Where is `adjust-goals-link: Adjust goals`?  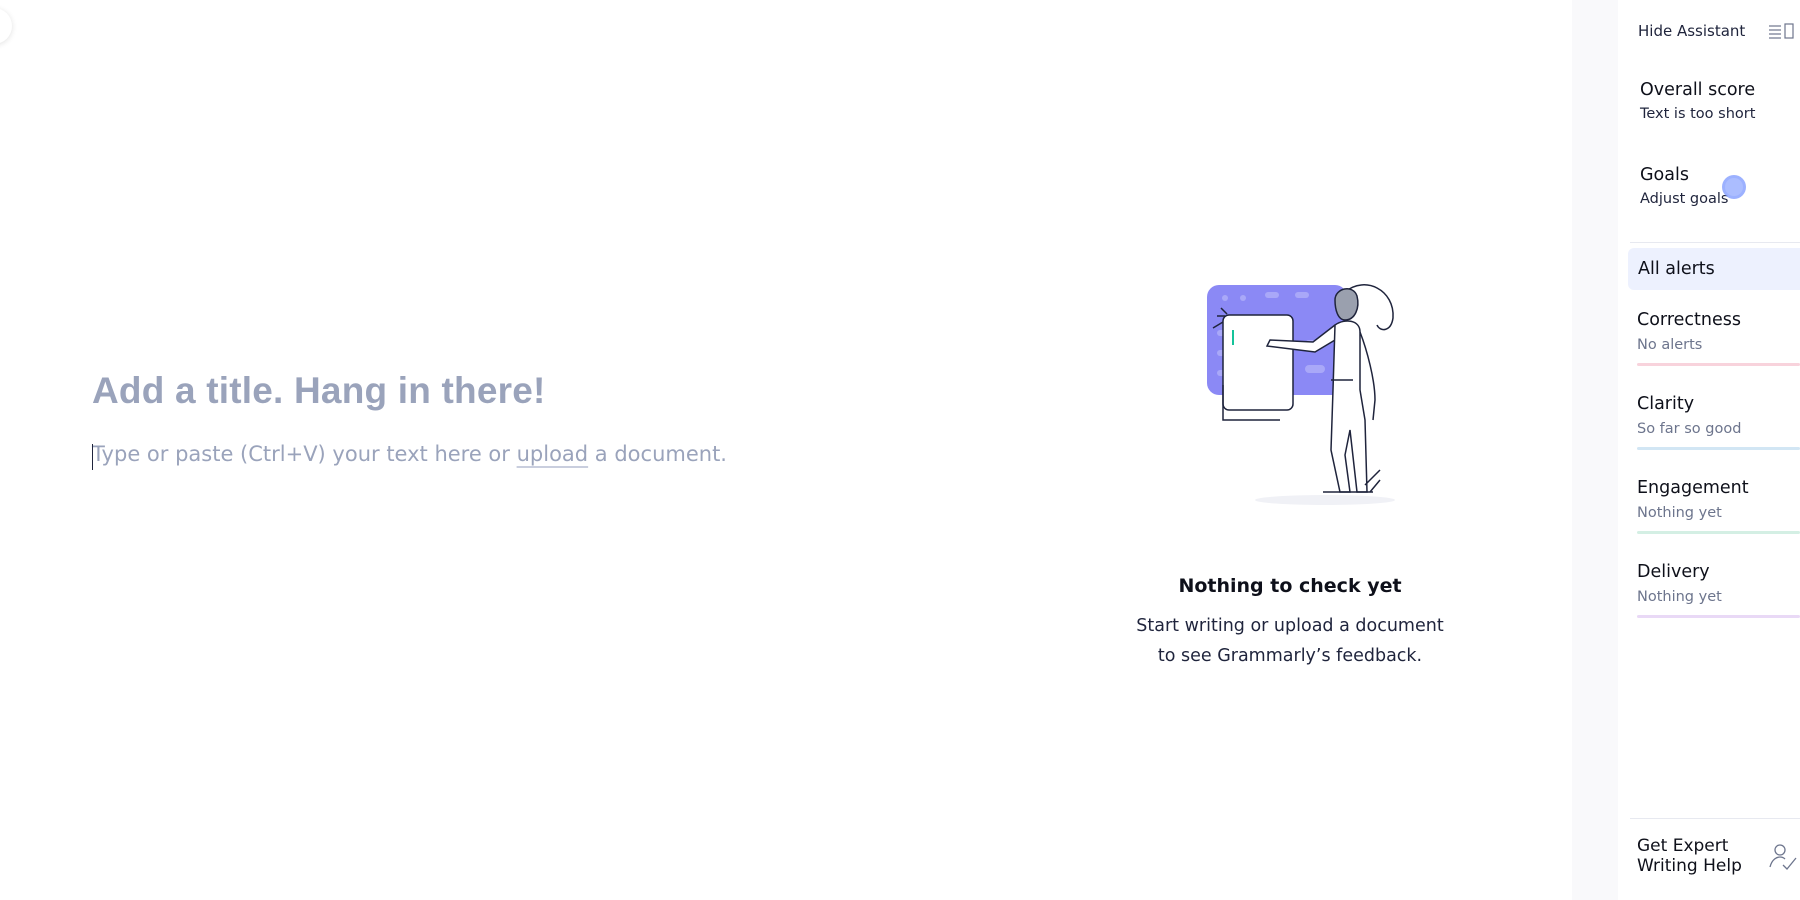 adjust-goals-link: Adjust goals is located at coordinates (1684, 199).